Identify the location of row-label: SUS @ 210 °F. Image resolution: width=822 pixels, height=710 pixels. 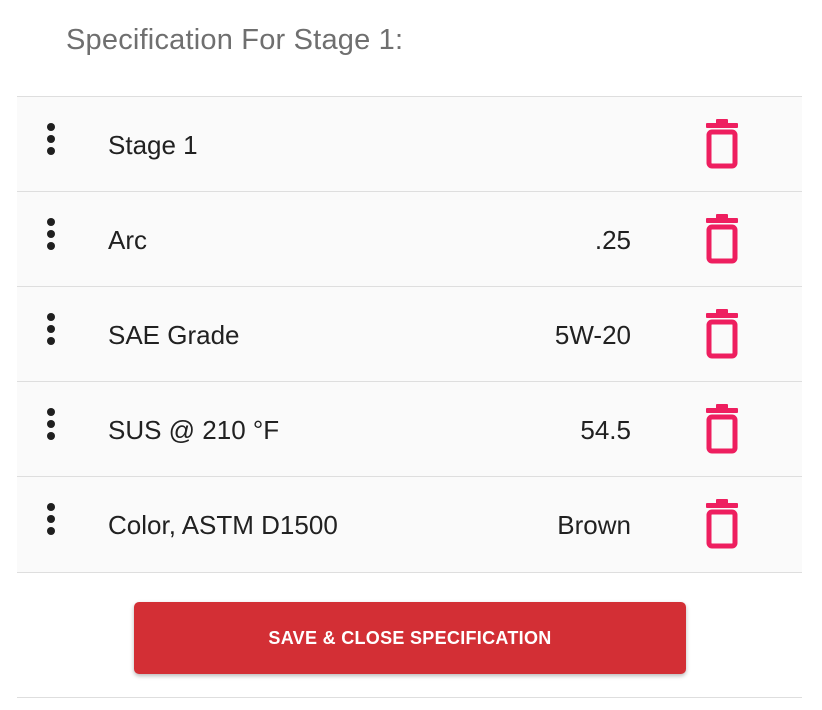
(194, 430).